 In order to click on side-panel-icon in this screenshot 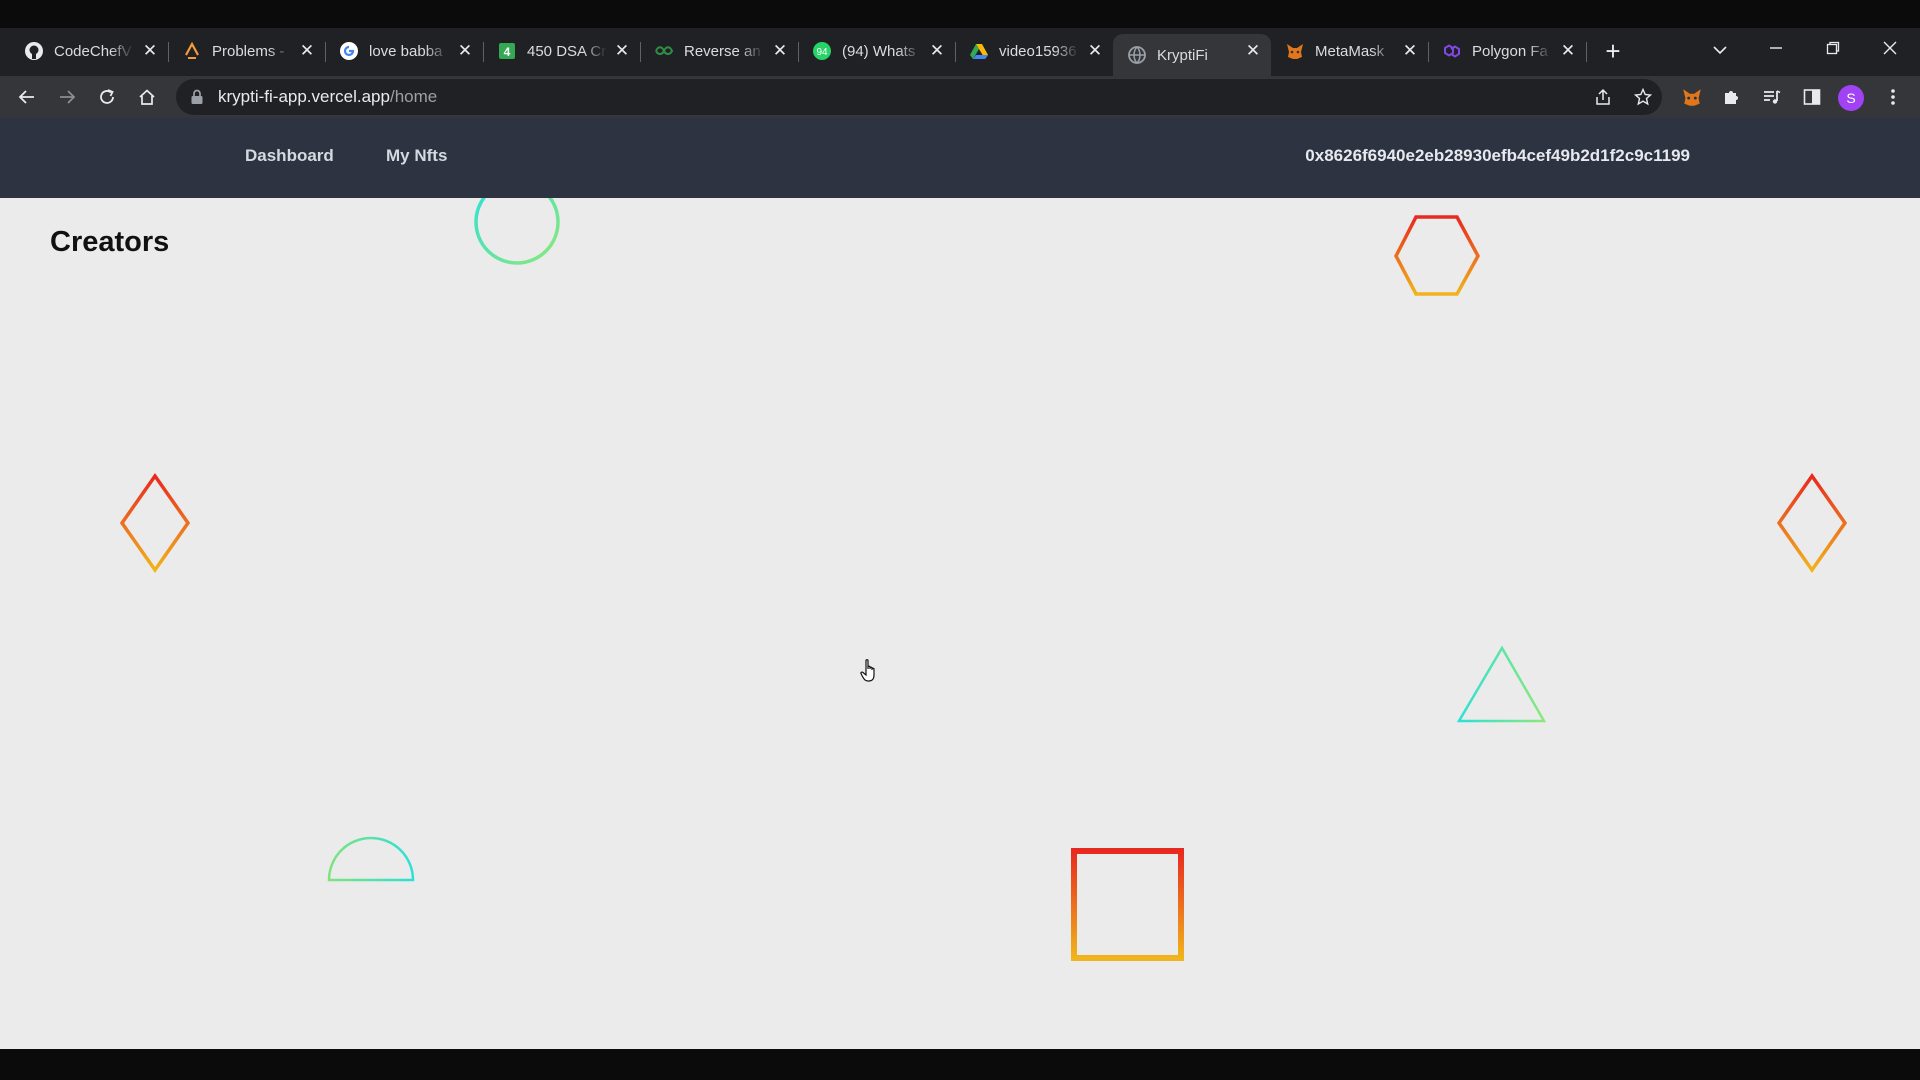, I will do `click(1812, 97)`.